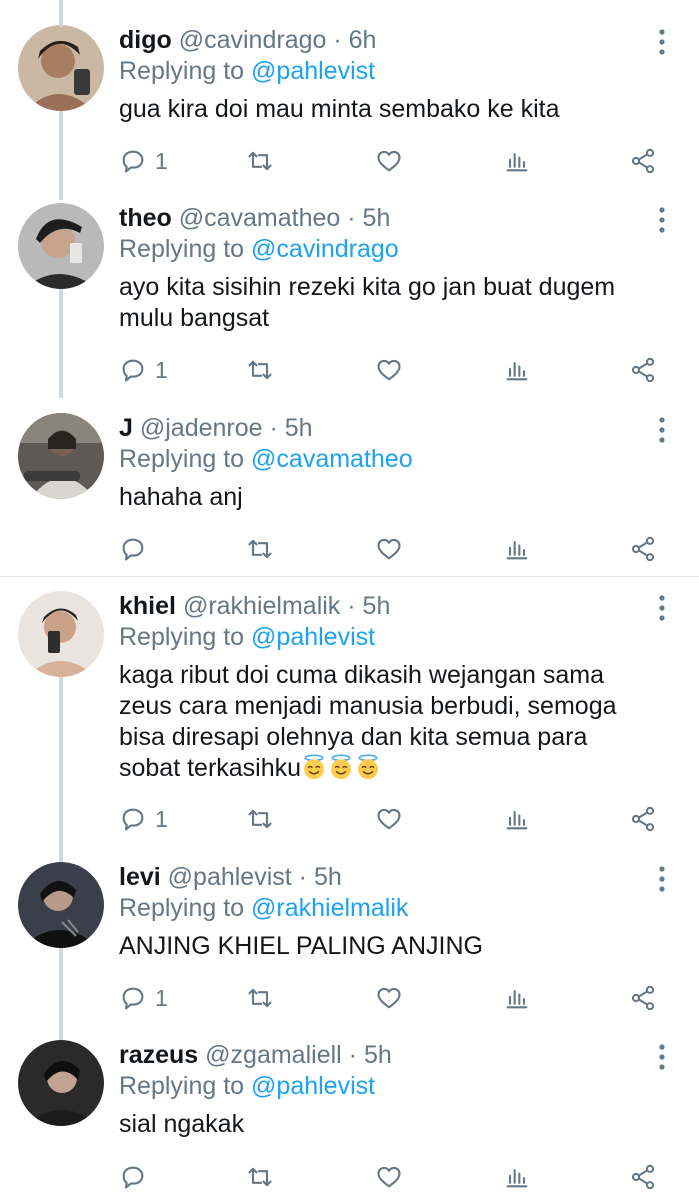 The image size is (699, 1200). I want to click on user-handle: @cavindrago, so click(253, 40).